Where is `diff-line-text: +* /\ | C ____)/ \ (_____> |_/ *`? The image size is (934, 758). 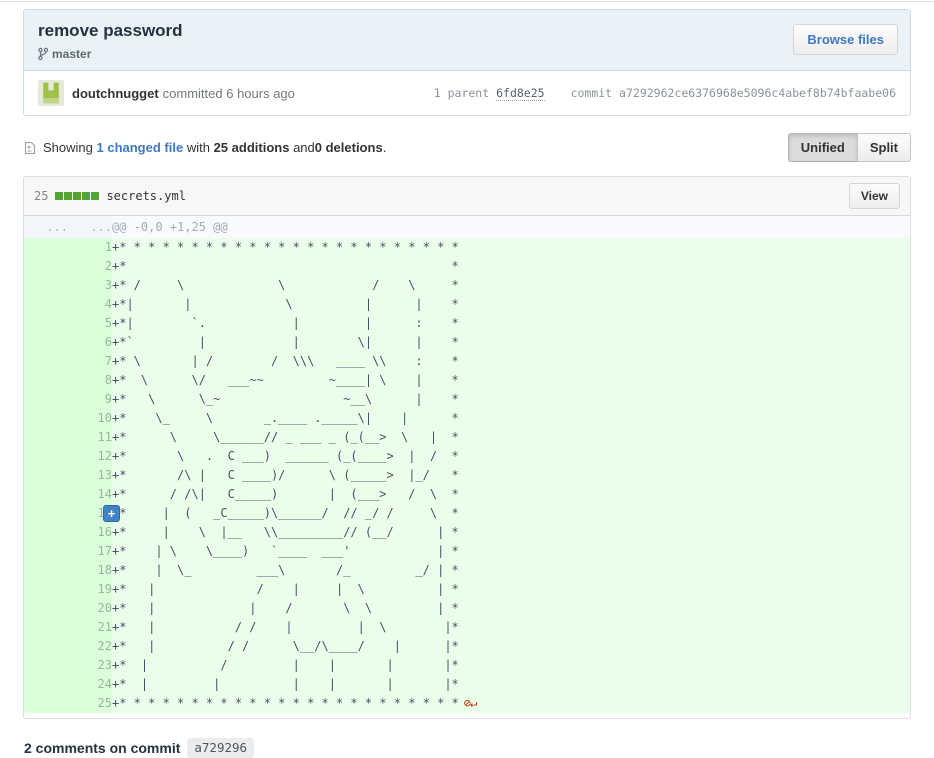
diff-line-text: +* /\ | C ____)/ \ (_____> |_/ * is located at coordinates (285, 475).